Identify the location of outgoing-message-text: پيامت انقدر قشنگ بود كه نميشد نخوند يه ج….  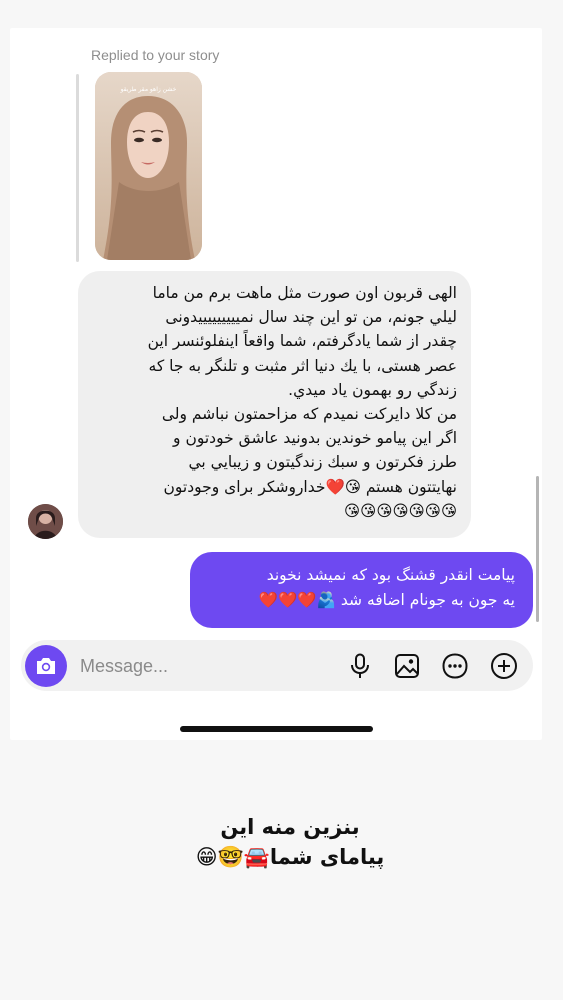
(386, 587).